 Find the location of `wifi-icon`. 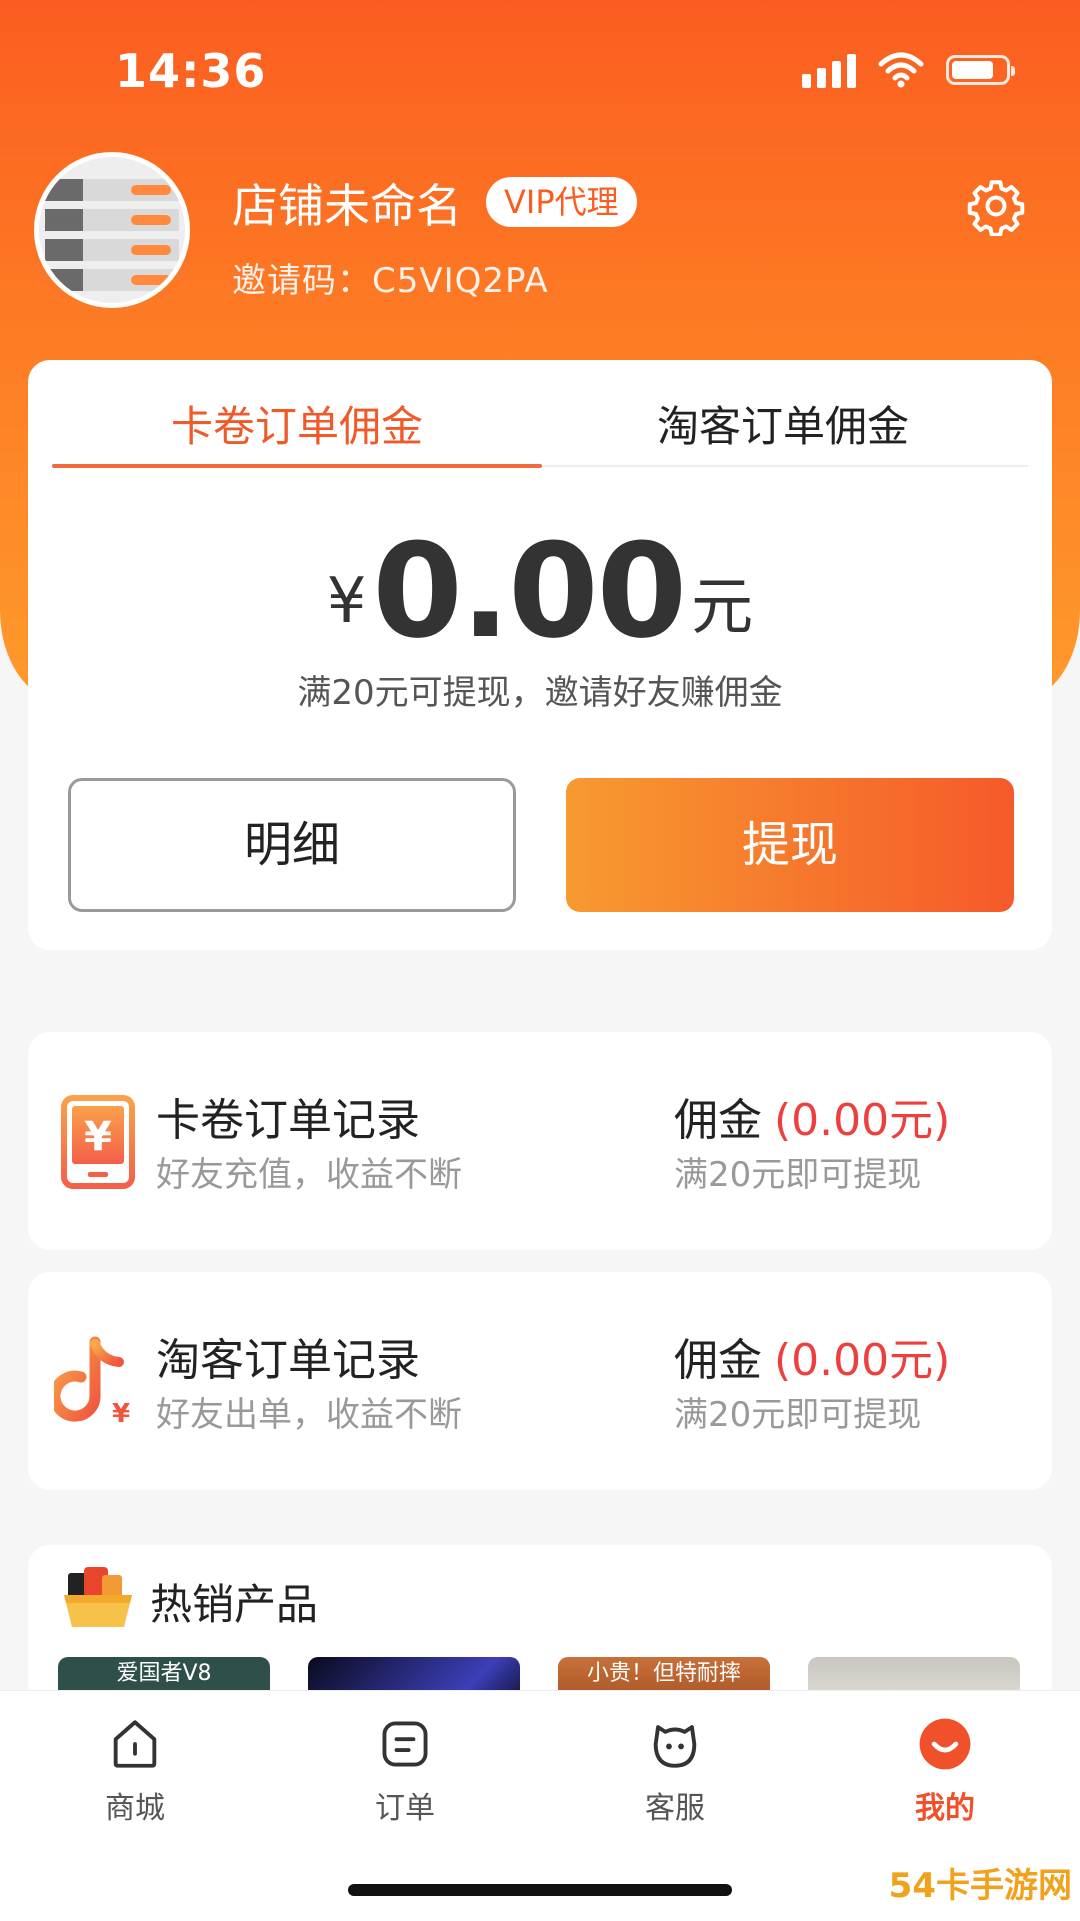

wifi-icon is located at coordinates (901, 70).